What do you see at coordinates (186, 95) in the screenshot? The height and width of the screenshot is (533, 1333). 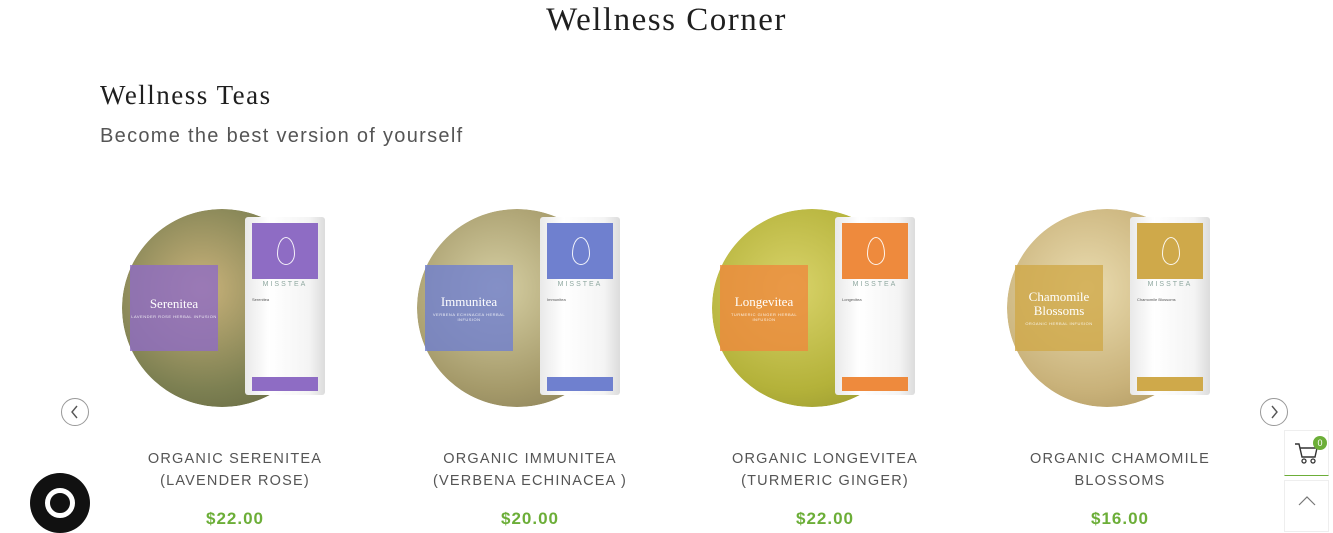 I see `section-title: Wellness Teas` at bounding box center [186, 95].